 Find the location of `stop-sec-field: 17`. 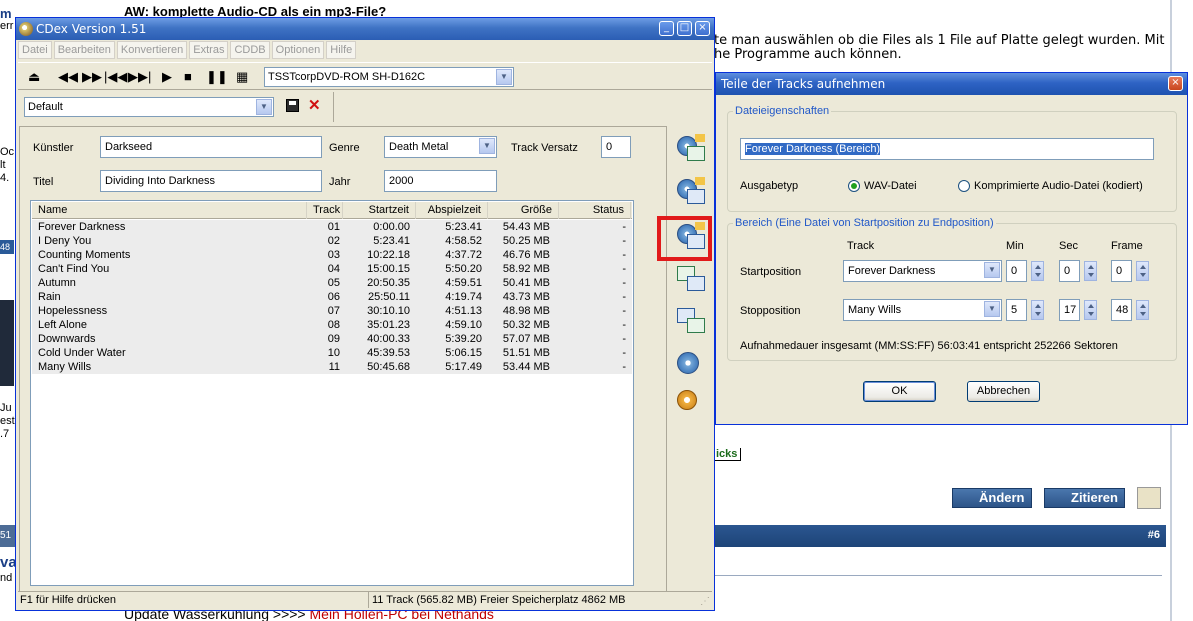

stop-sec-field: 17 is located at coordinates (1069, 310).